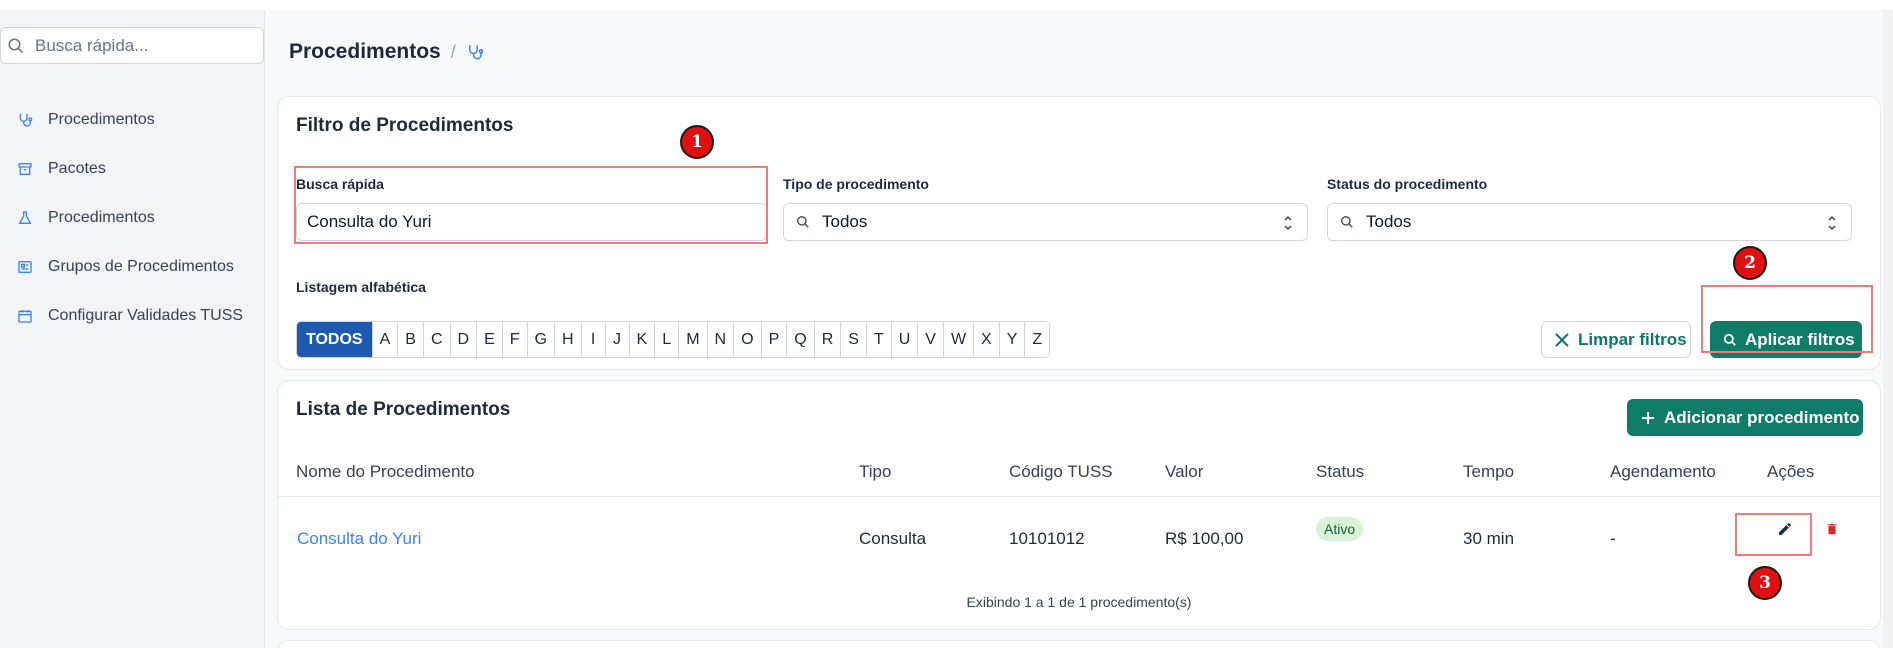 Image resolution: width=1893 pixels, height=648 pixels. I want to click on sidebar-item-procedimentos: Procedimentos, so click(86, 120).